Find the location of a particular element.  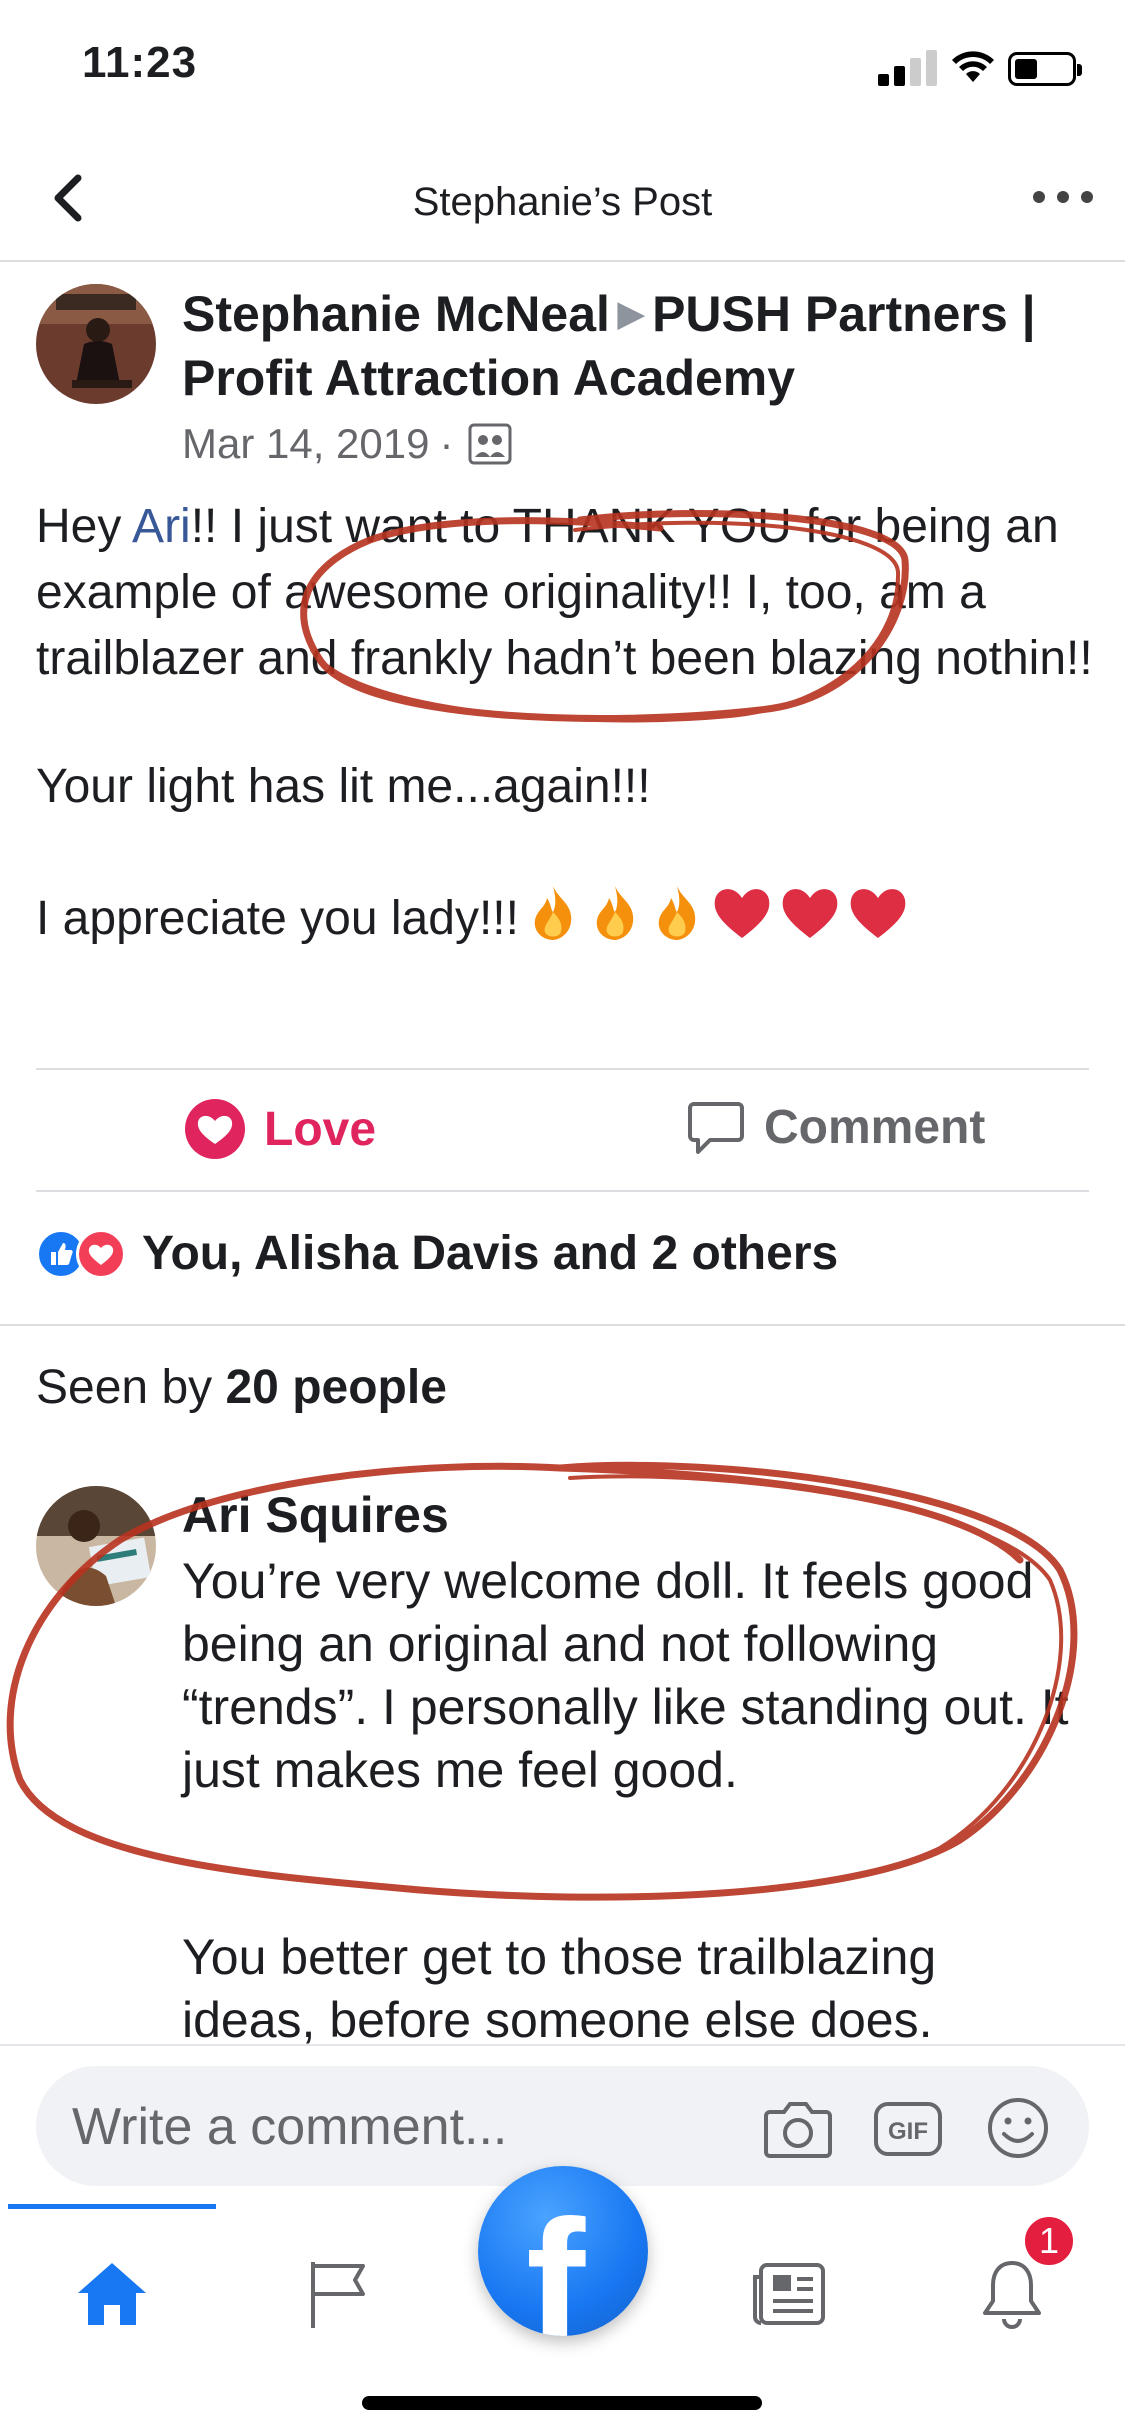

post-date: Mar 14, 2019 is located at coordinates (306, 444).